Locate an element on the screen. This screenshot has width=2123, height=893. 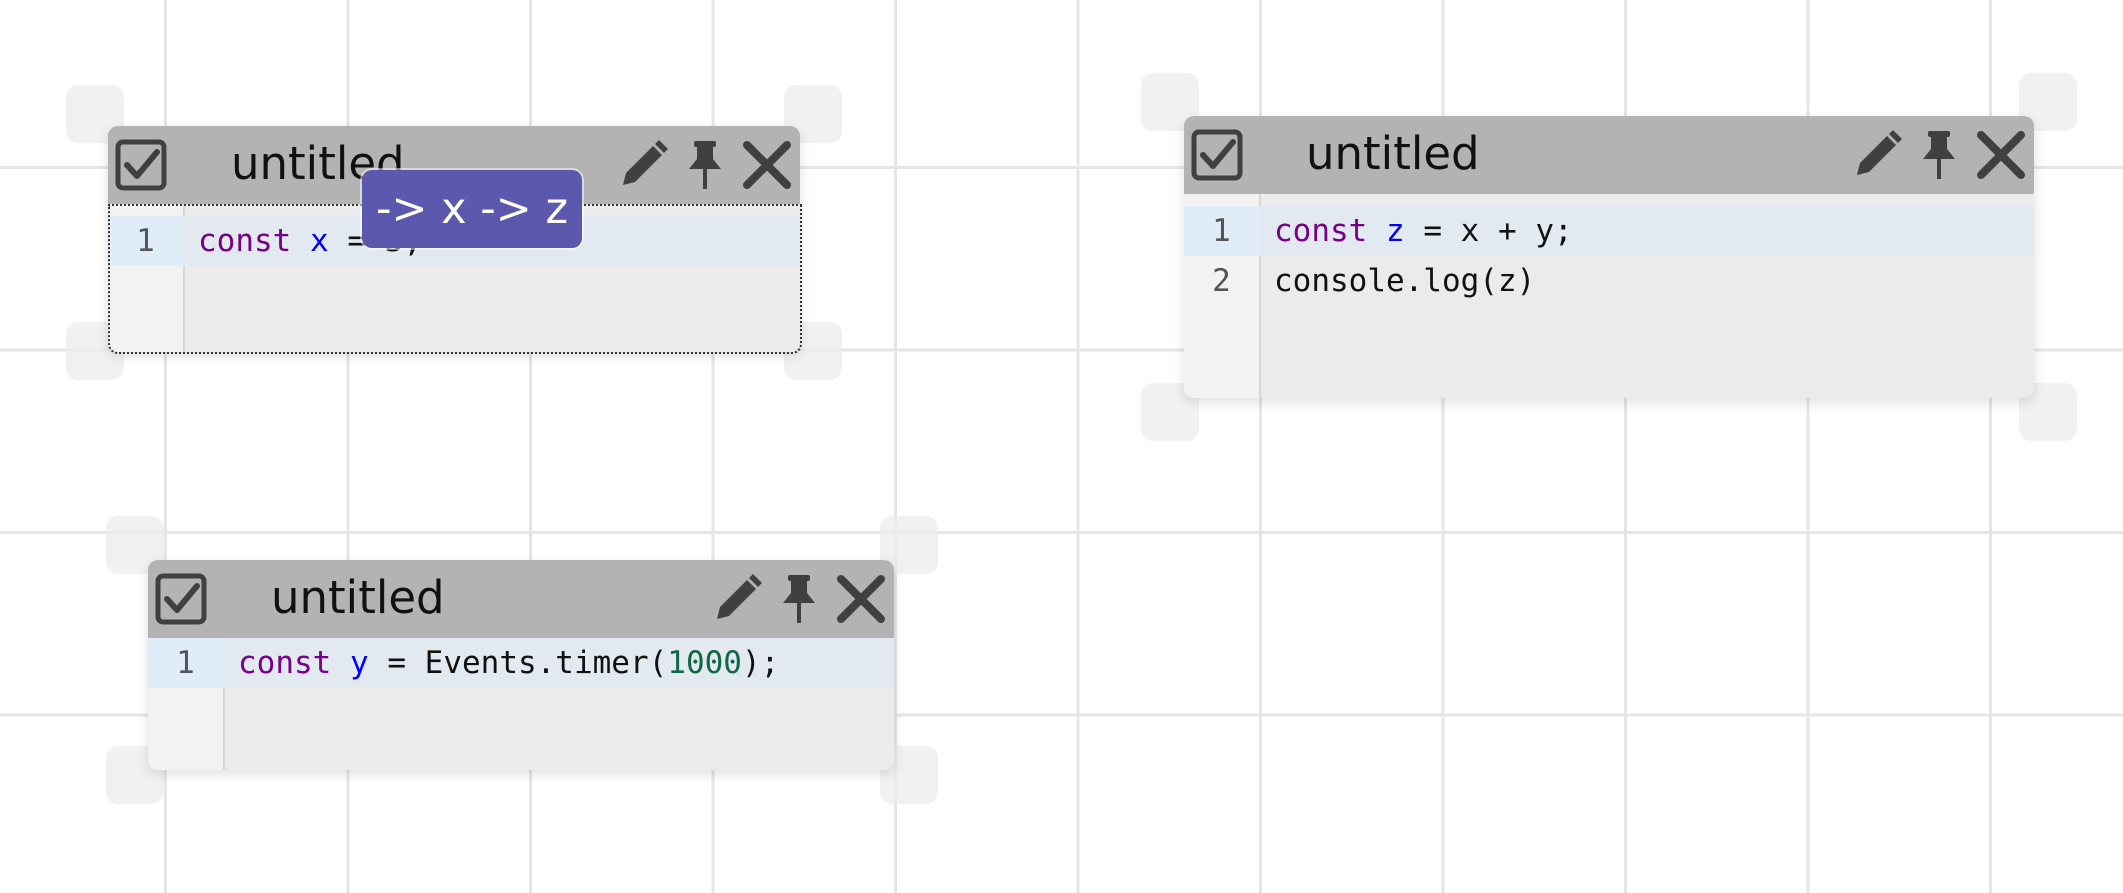
code-text: = Events.timer( is located at coordinates (518, 663).